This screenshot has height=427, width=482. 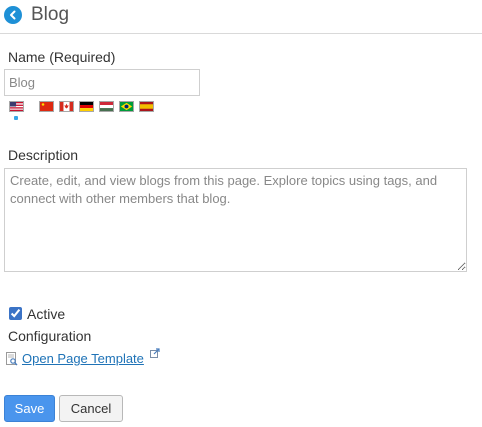 What do you see at coordinates (15, 313) in the screenshot?
I see `active-checkbox` at bounding box center [15, 313].